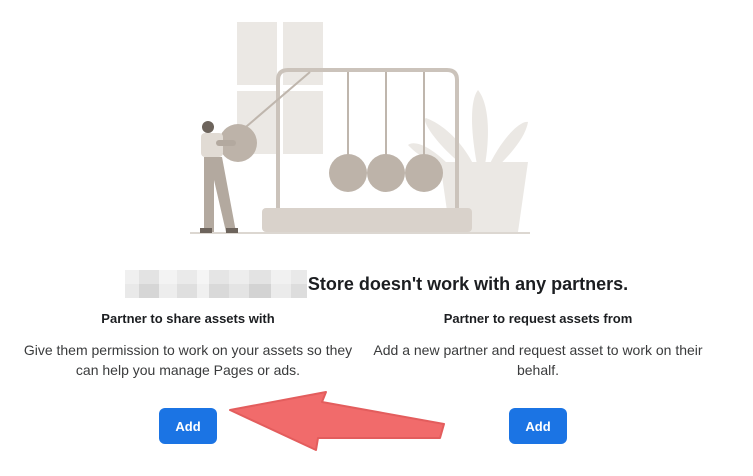 The image size is (753, 476). Describe the element at coordinates (538, 426) in the screenshot. I see `add-request-partner-button: Add` at that location.